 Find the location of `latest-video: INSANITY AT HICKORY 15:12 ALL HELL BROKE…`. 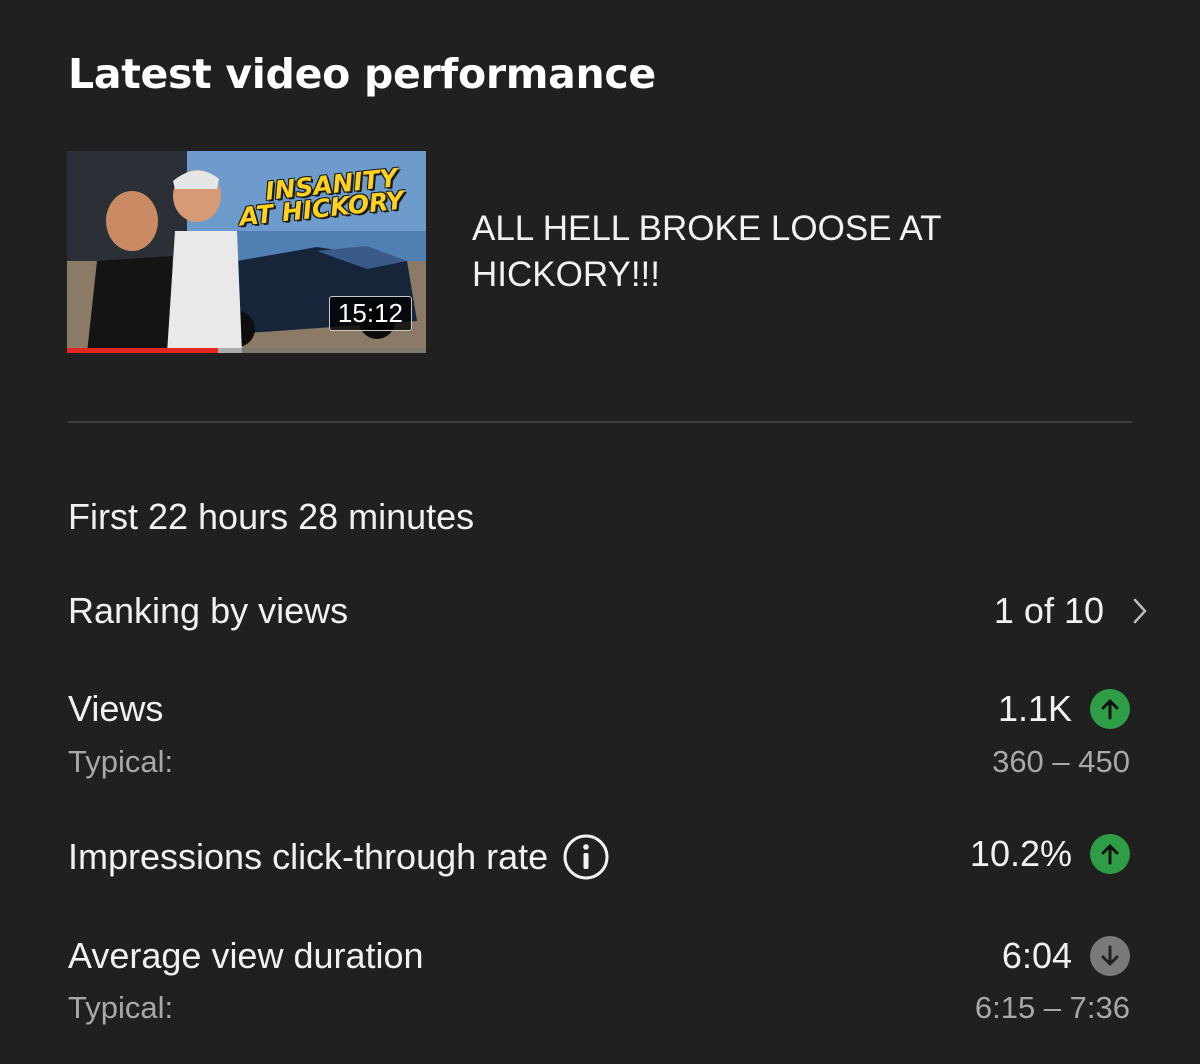

latest-video: INSANITY AT HICKORY 15:12 ALL HELL BROKE… is located at coordinates (529, 252).